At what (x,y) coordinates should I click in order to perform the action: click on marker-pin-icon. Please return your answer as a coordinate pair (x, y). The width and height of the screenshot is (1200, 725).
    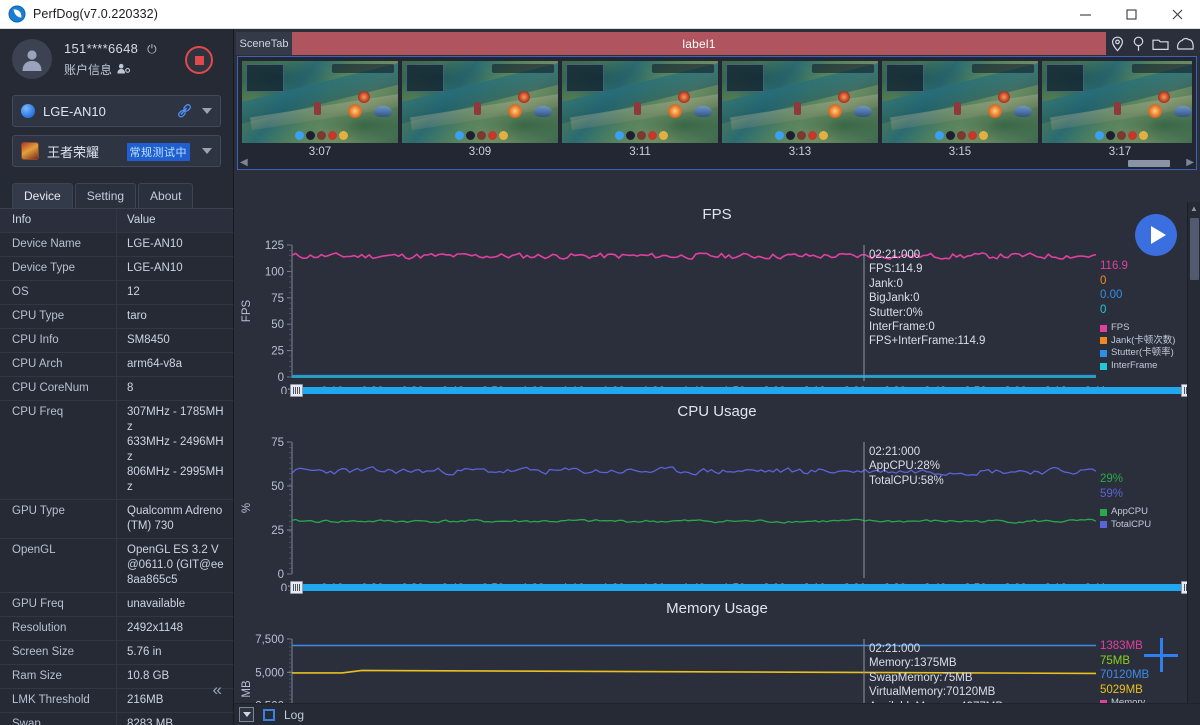
    Looking at the image, I should click on (1138, 44).